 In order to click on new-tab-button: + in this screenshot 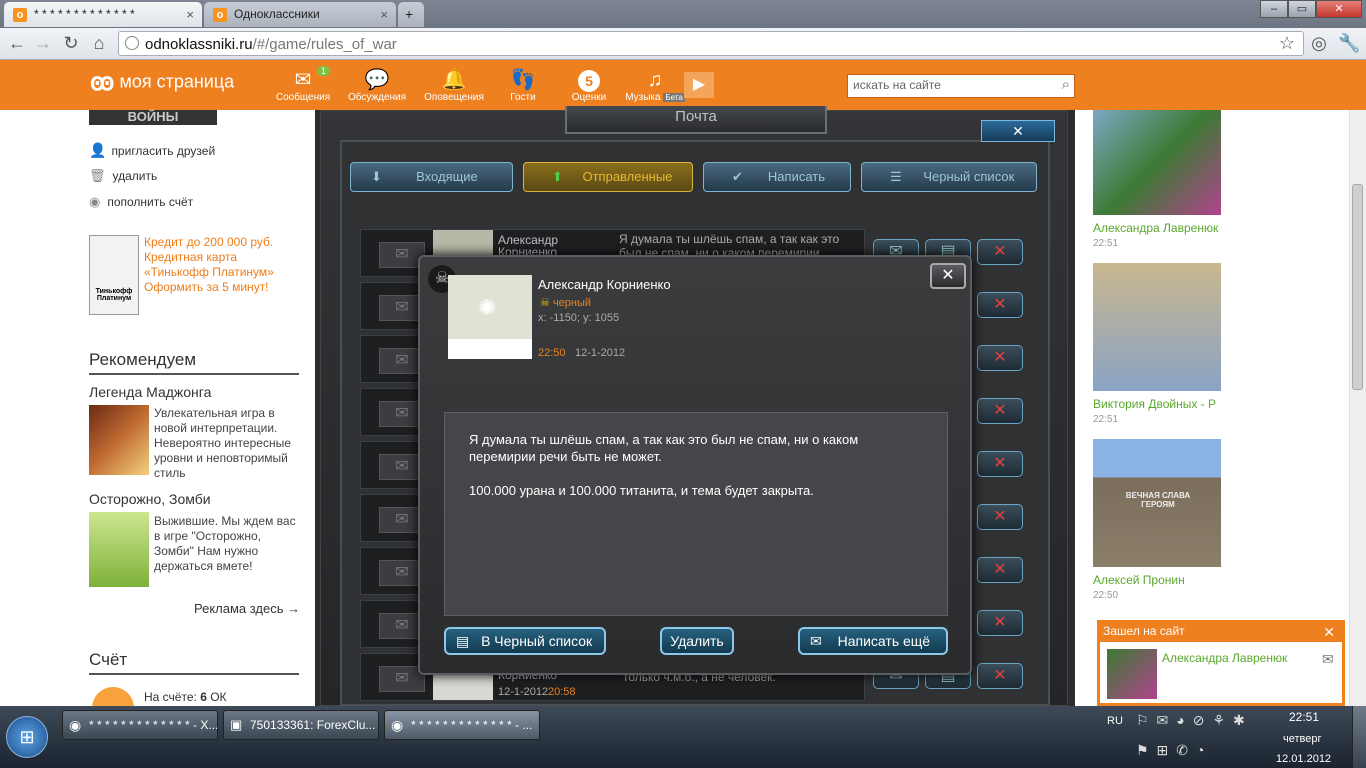, I will do `click(411, 14)`.